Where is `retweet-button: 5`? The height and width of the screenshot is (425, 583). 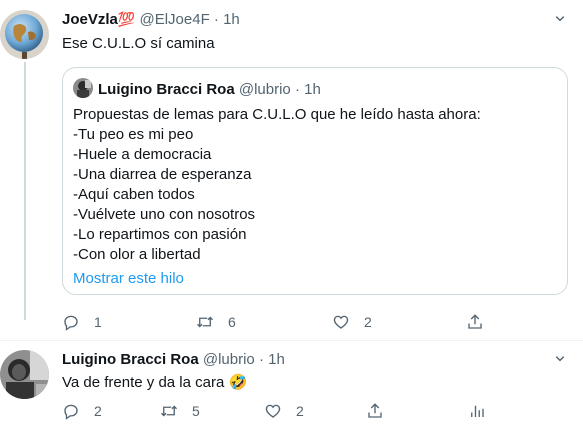
retweet-button: 5 is located at coordinates (180, 411).